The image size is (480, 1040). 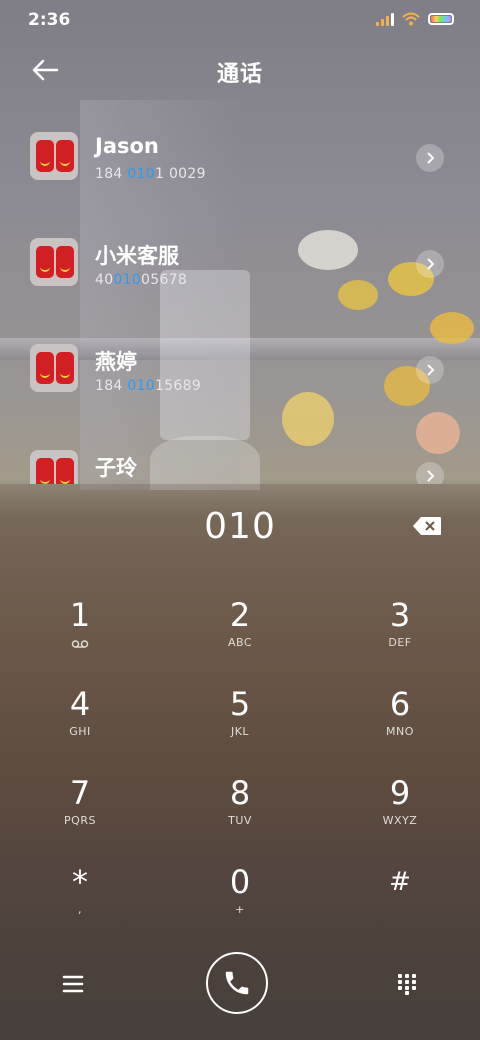 I want to click on call-button, so click(x=237, y=983).